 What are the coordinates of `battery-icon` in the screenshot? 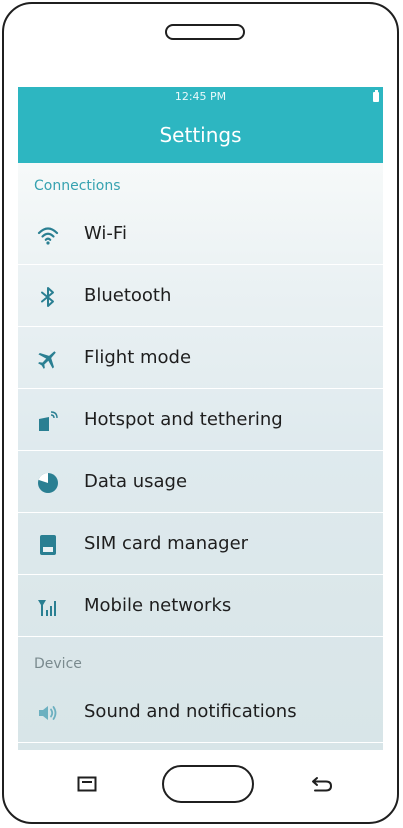 It's located at (376, 96).